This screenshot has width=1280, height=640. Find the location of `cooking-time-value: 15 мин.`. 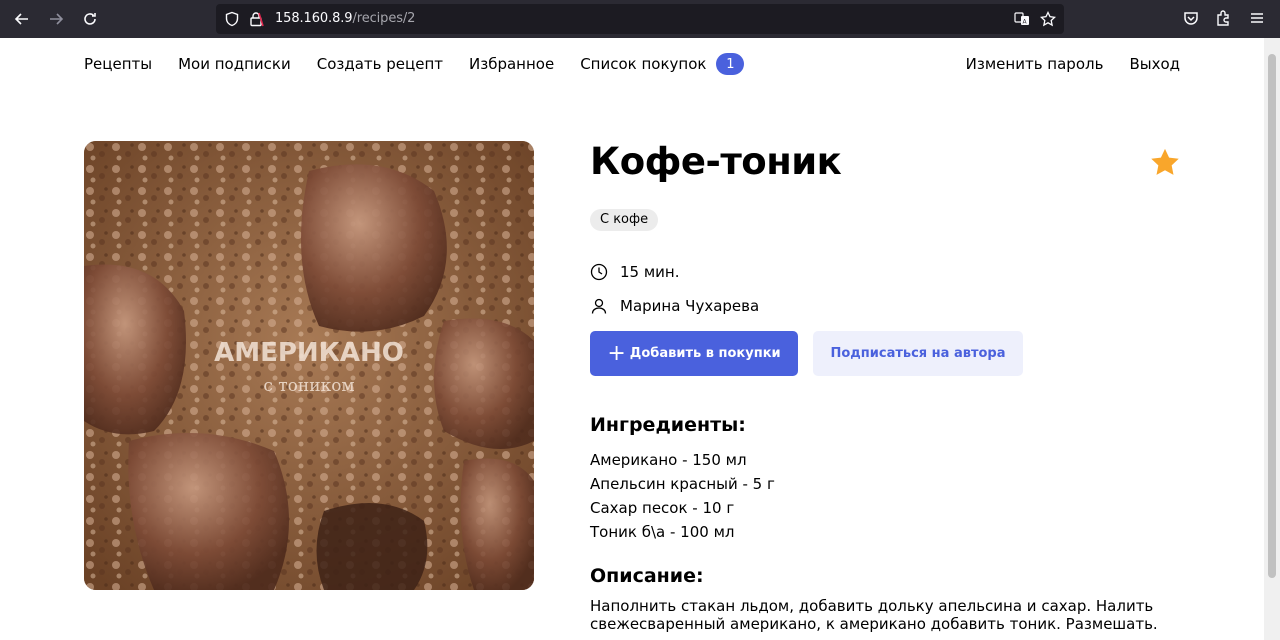

cooking-time-value: 15 мин. is located at coordinates (650, 272).